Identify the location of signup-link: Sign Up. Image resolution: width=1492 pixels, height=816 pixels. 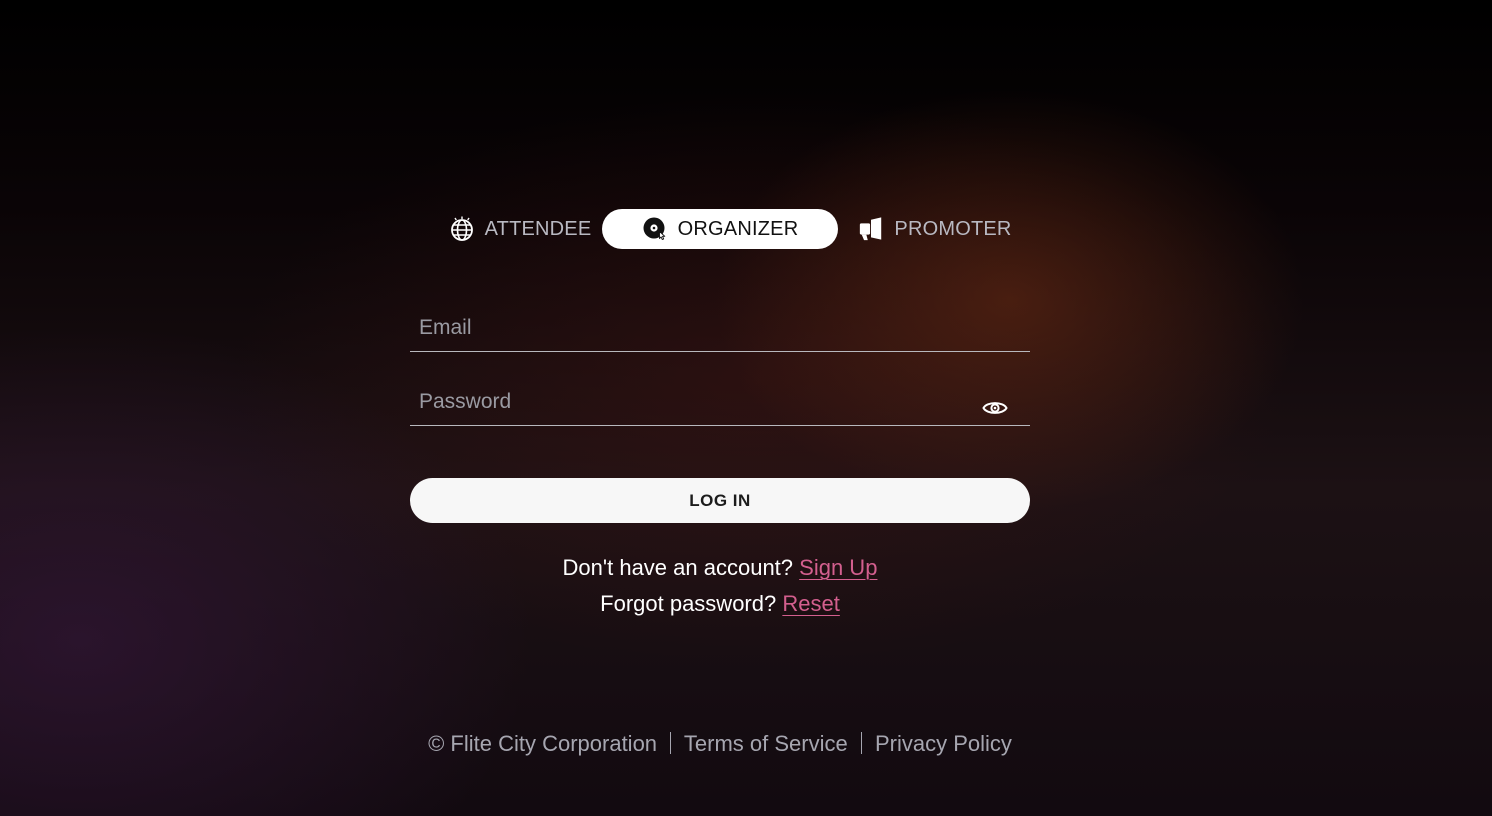
(838, 567).